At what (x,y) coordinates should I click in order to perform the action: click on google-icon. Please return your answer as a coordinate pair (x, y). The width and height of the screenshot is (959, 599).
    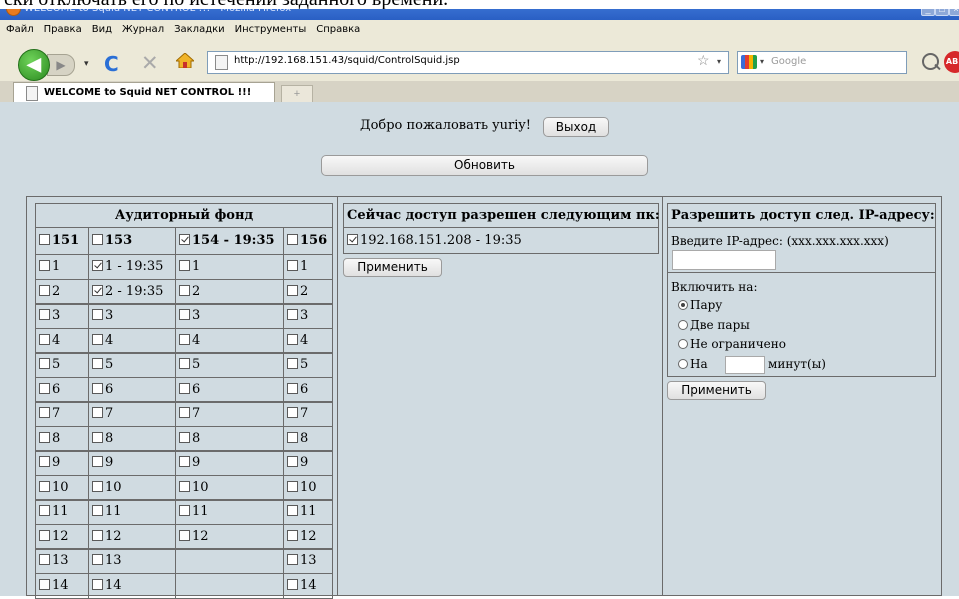
    Looking at the image, I should click on (749, 62).